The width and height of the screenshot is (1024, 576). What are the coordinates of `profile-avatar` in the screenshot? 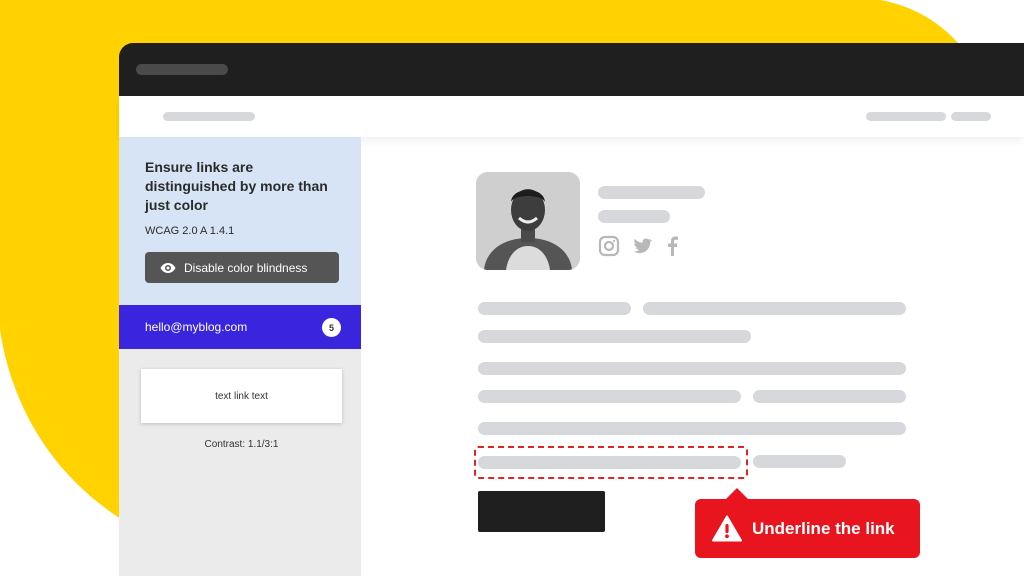 It's located at (528, 221).